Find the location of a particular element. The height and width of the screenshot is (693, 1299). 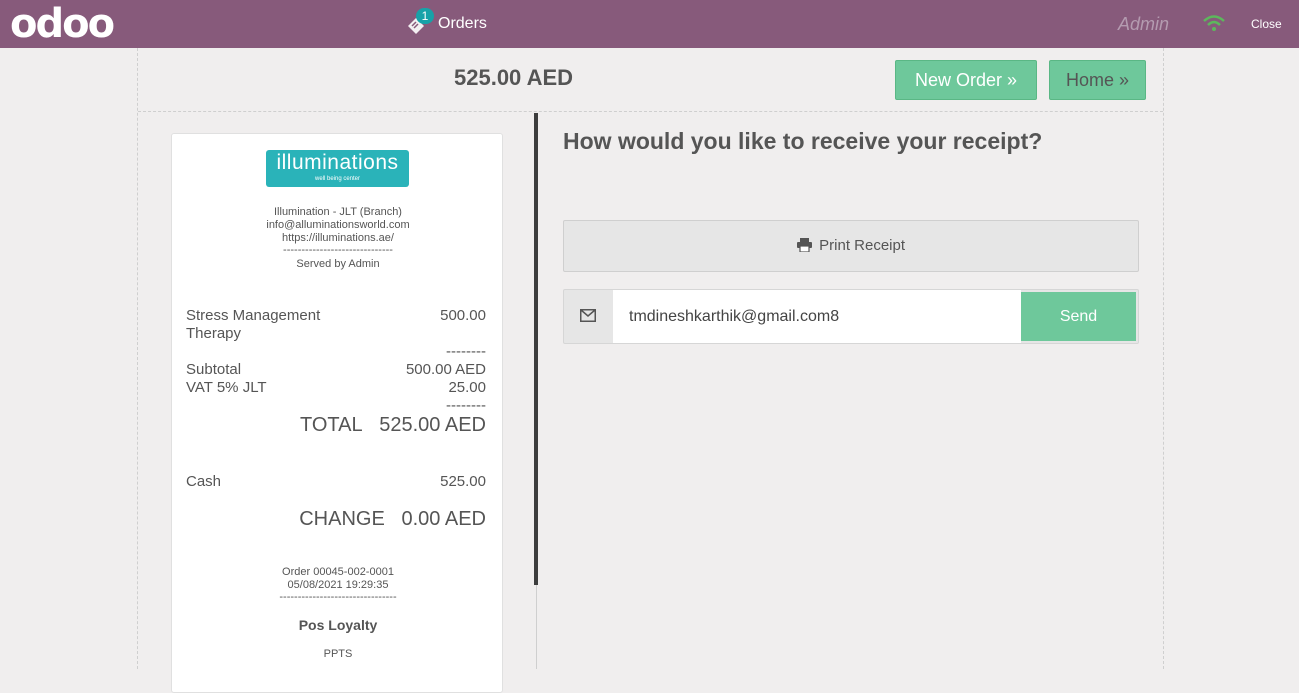

orderline-amount: 500.00 is located at coordinates (463, 315).